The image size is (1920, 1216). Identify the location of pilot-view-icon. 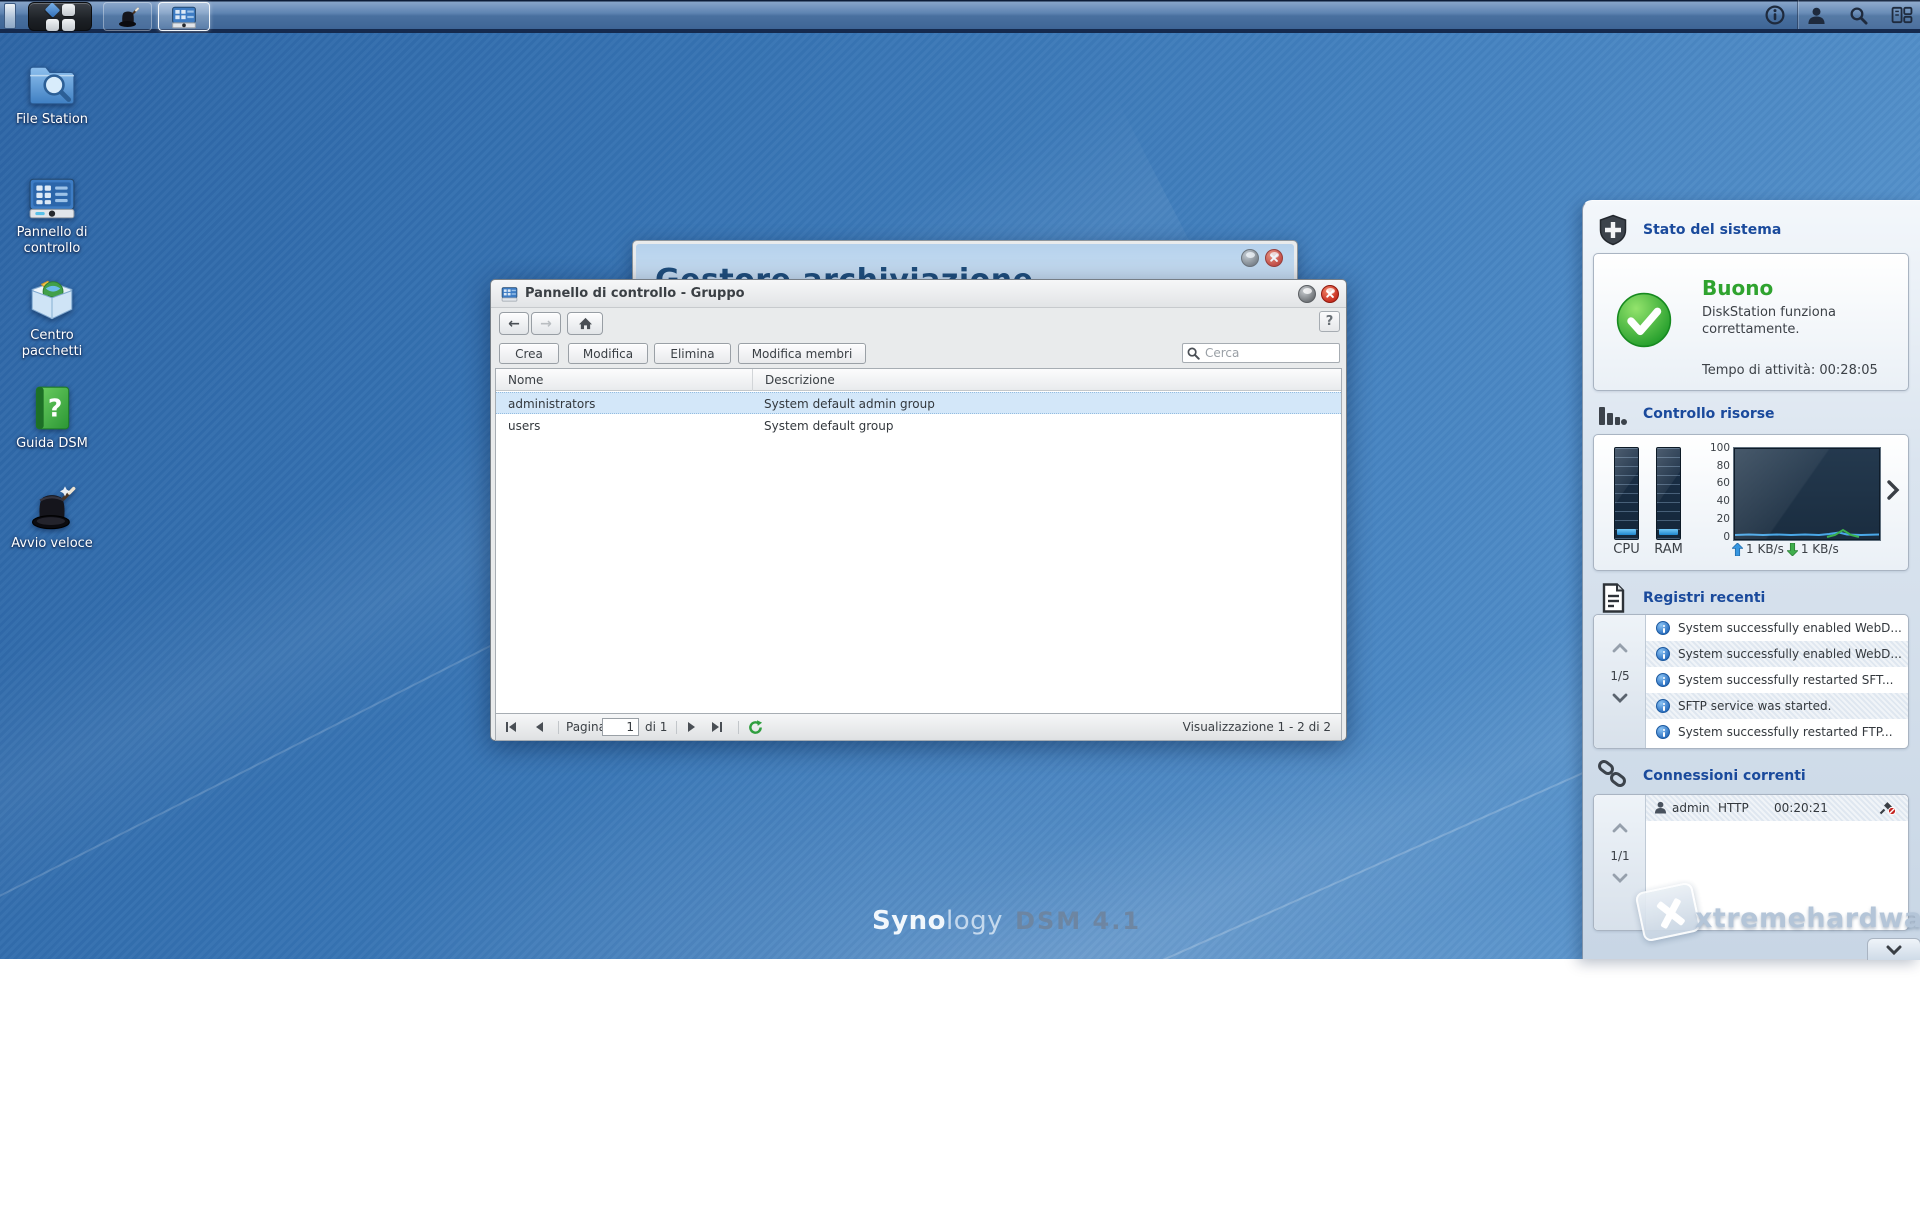
(1902, 15).